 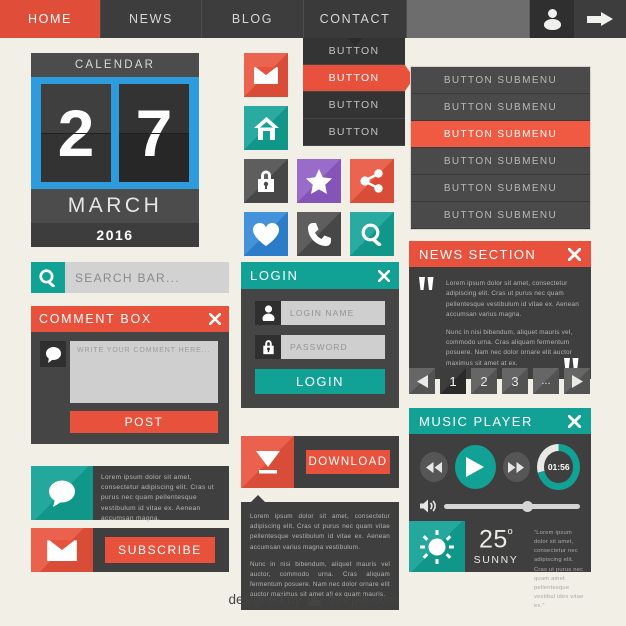 I want to click on login-header: LOGIN, so click(x=320, y=275).